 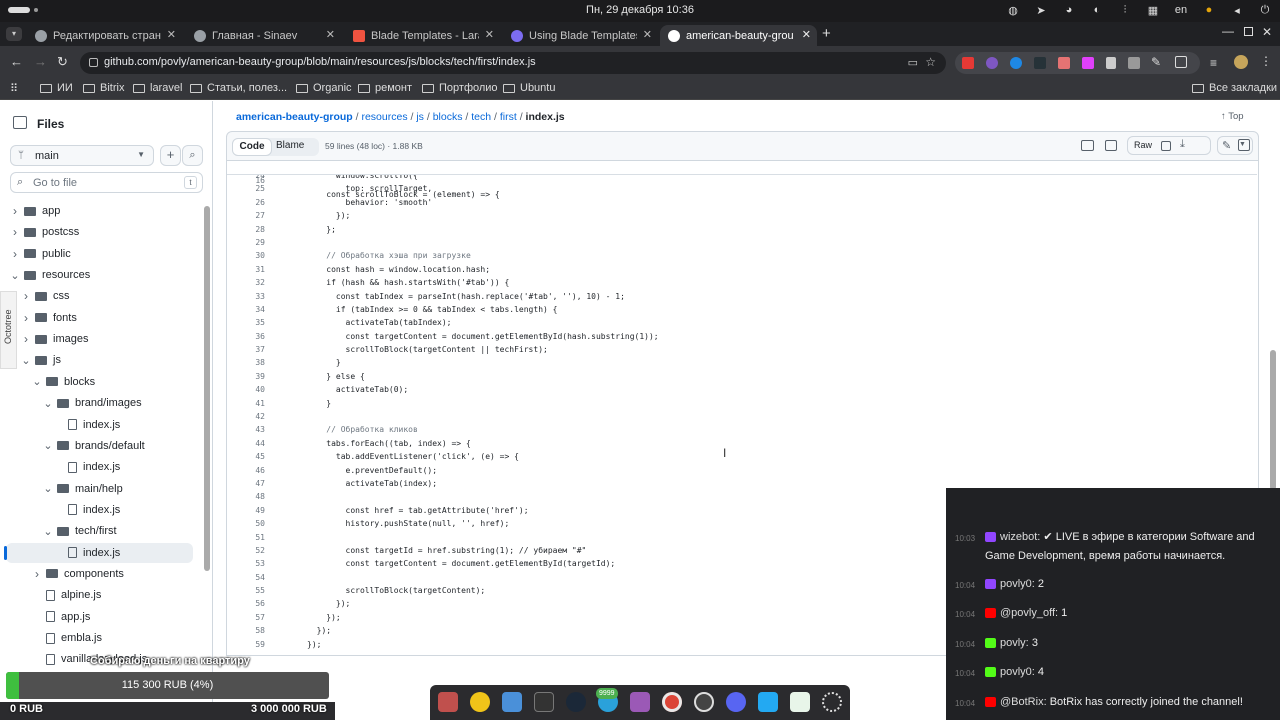 I want to click on avatar, so click(x=1241, y=62).